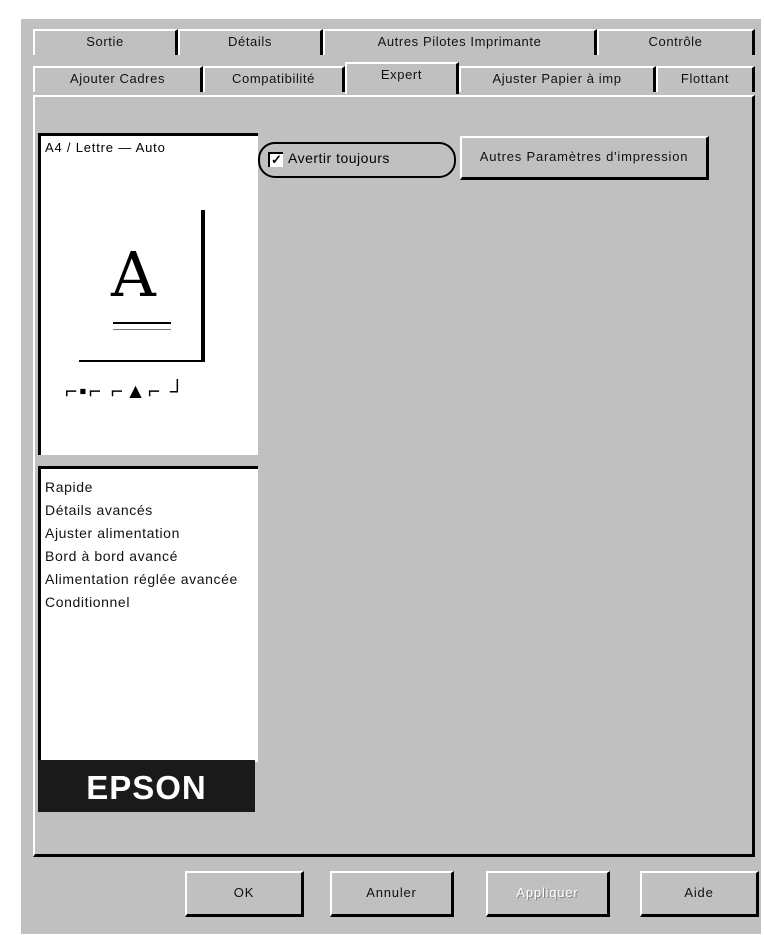  I want to click on help-button: Aide, so click(699, 894).